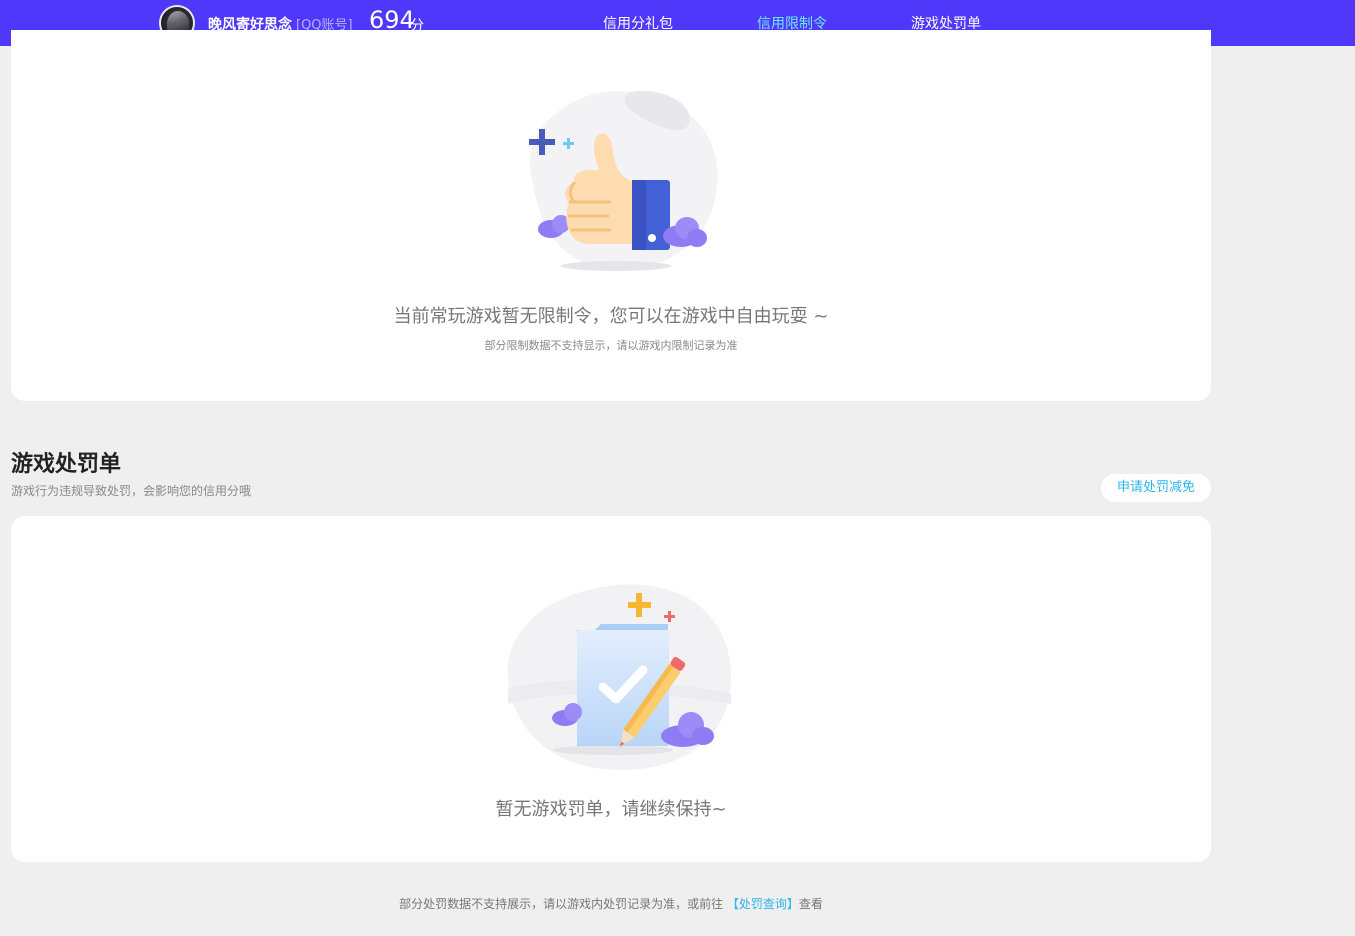 The width and height of the screenshot is (1355, 936). Describe the element at coordinates (618, 669) in the screenshot. I see `checklist-pencil-icon` at that location.